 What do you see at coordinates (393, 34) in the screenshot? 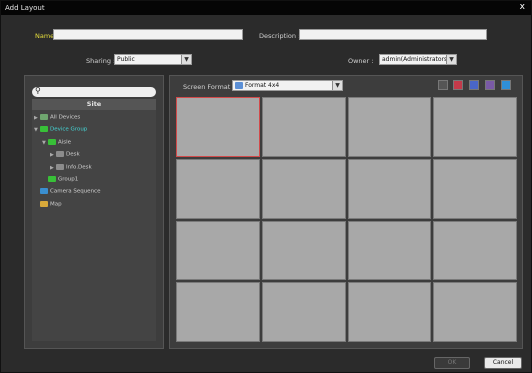
I see `description-input` at bounding box center [393, 34].